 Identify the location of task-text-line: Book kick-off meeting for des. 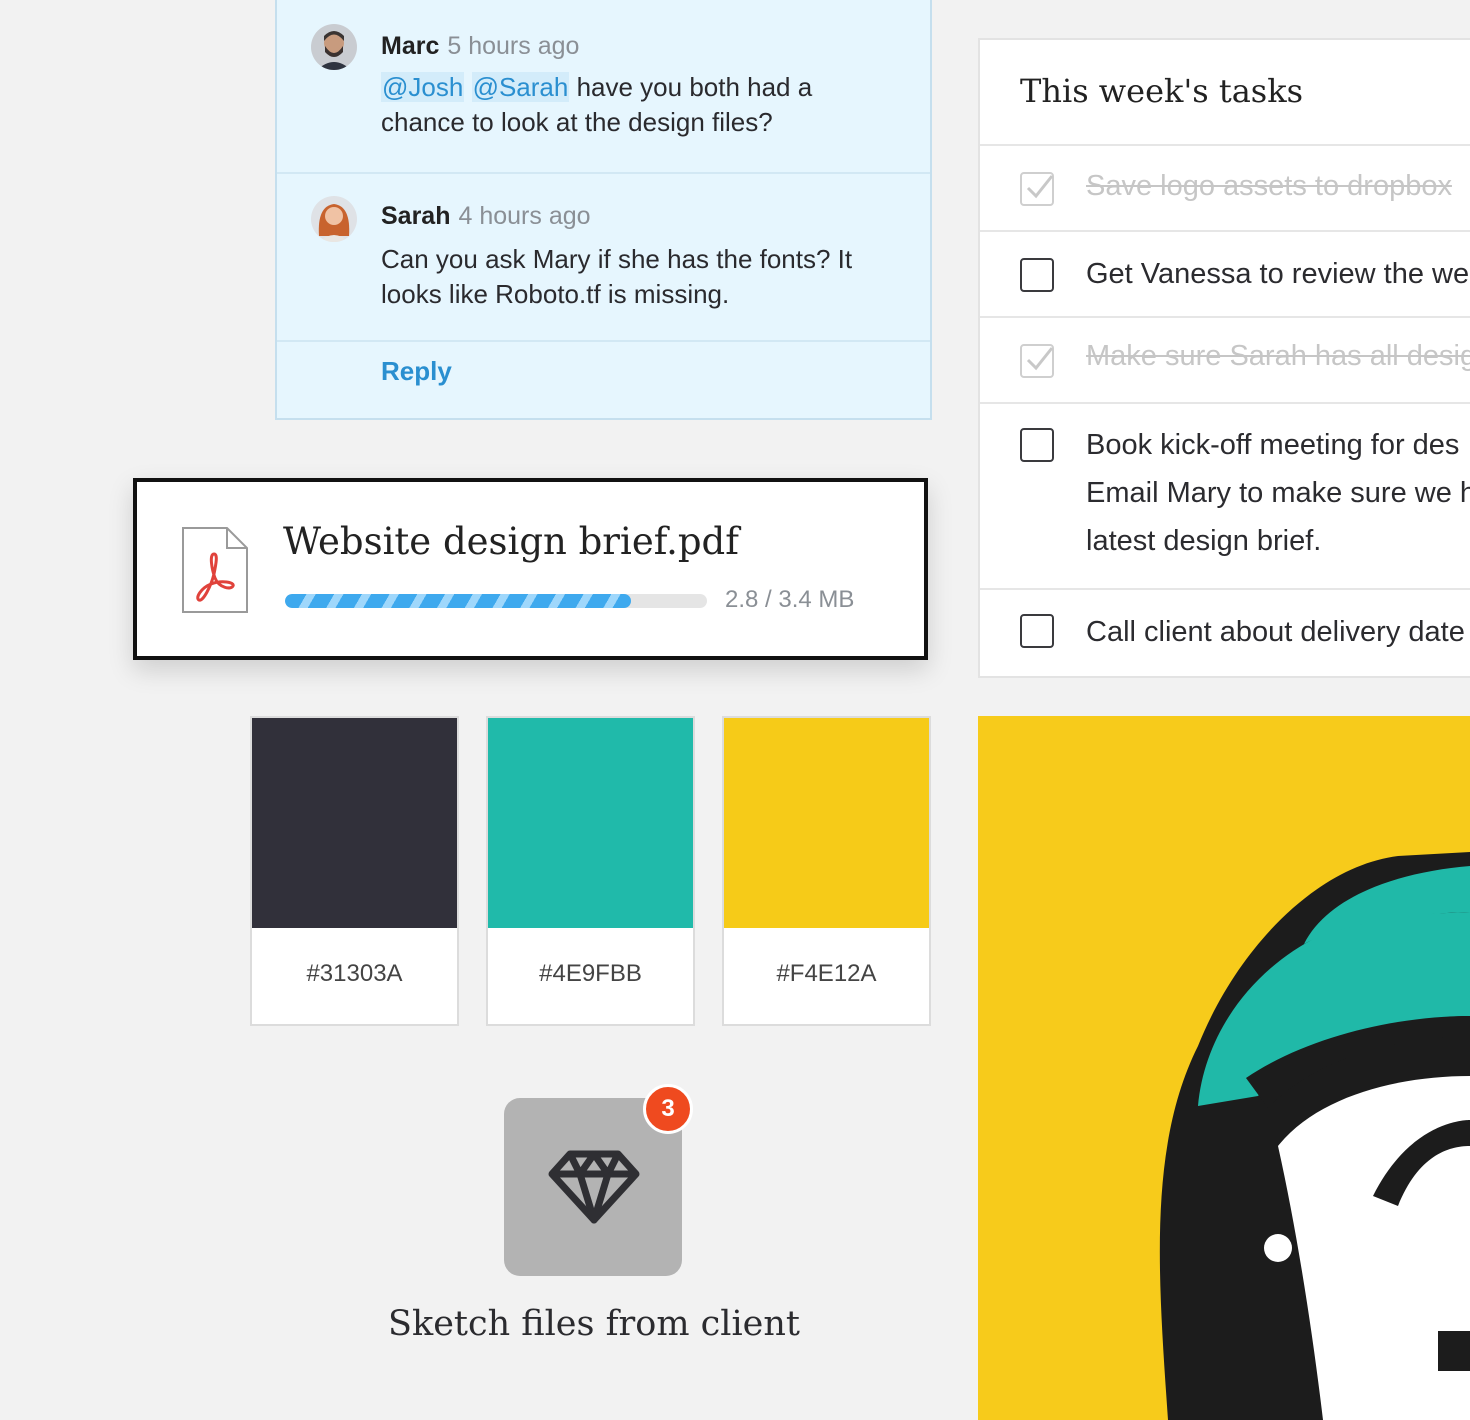
(1273, 445).